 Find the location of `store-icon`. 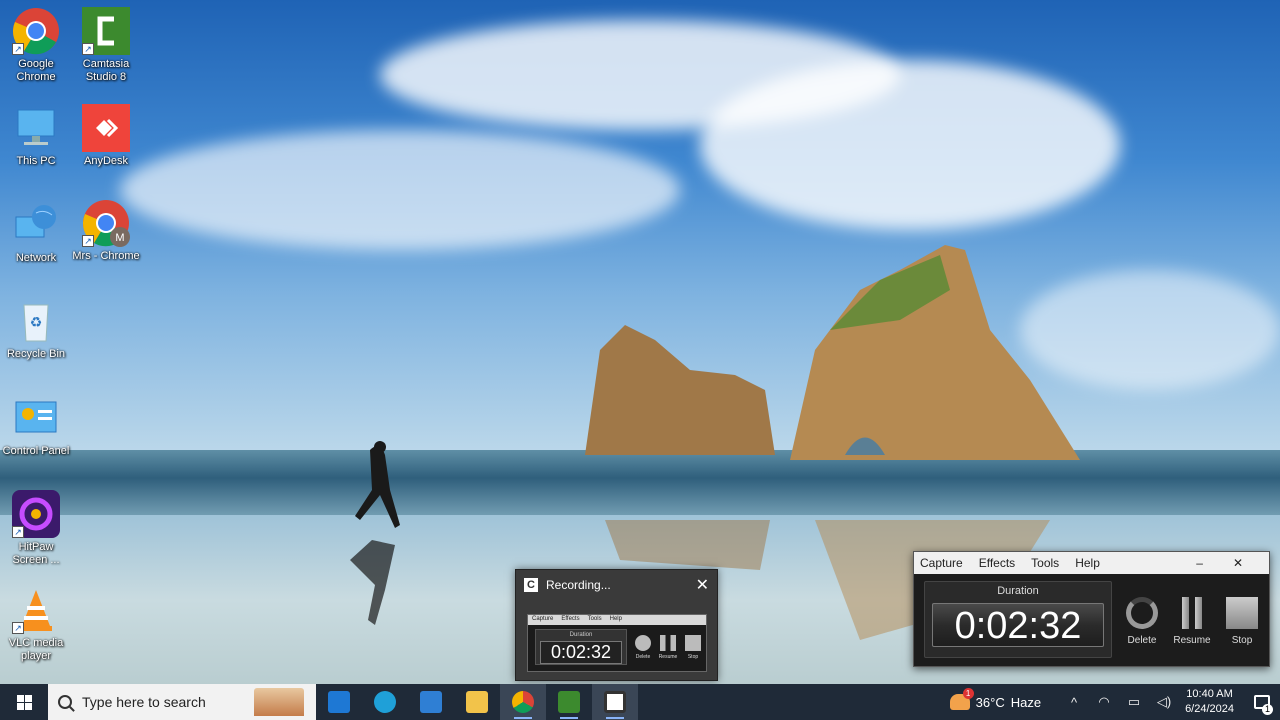

store-icon is located at coordinates (431, 702).